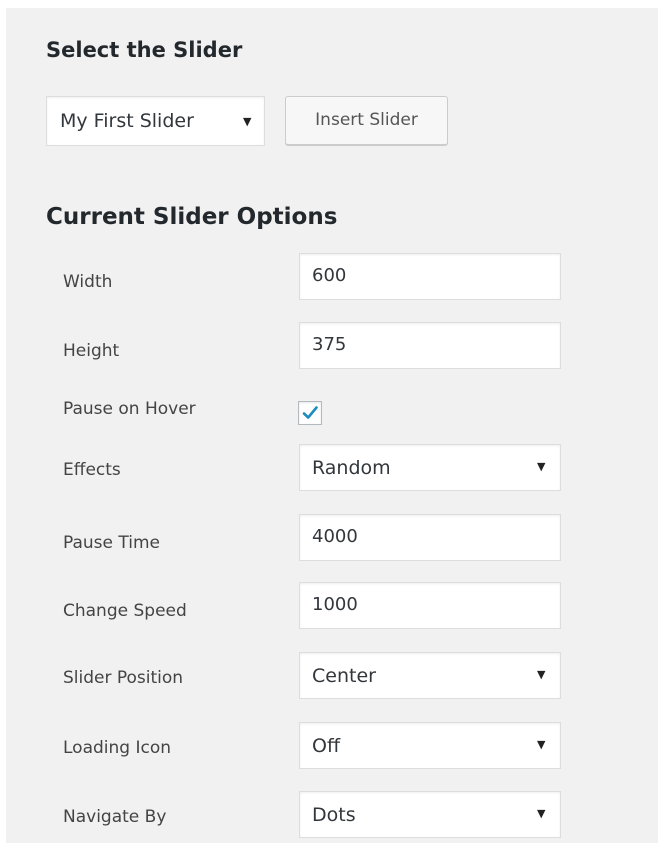 The image size is (660, 843). I want to click on change-speed-input: 1000, so click(430, 605).